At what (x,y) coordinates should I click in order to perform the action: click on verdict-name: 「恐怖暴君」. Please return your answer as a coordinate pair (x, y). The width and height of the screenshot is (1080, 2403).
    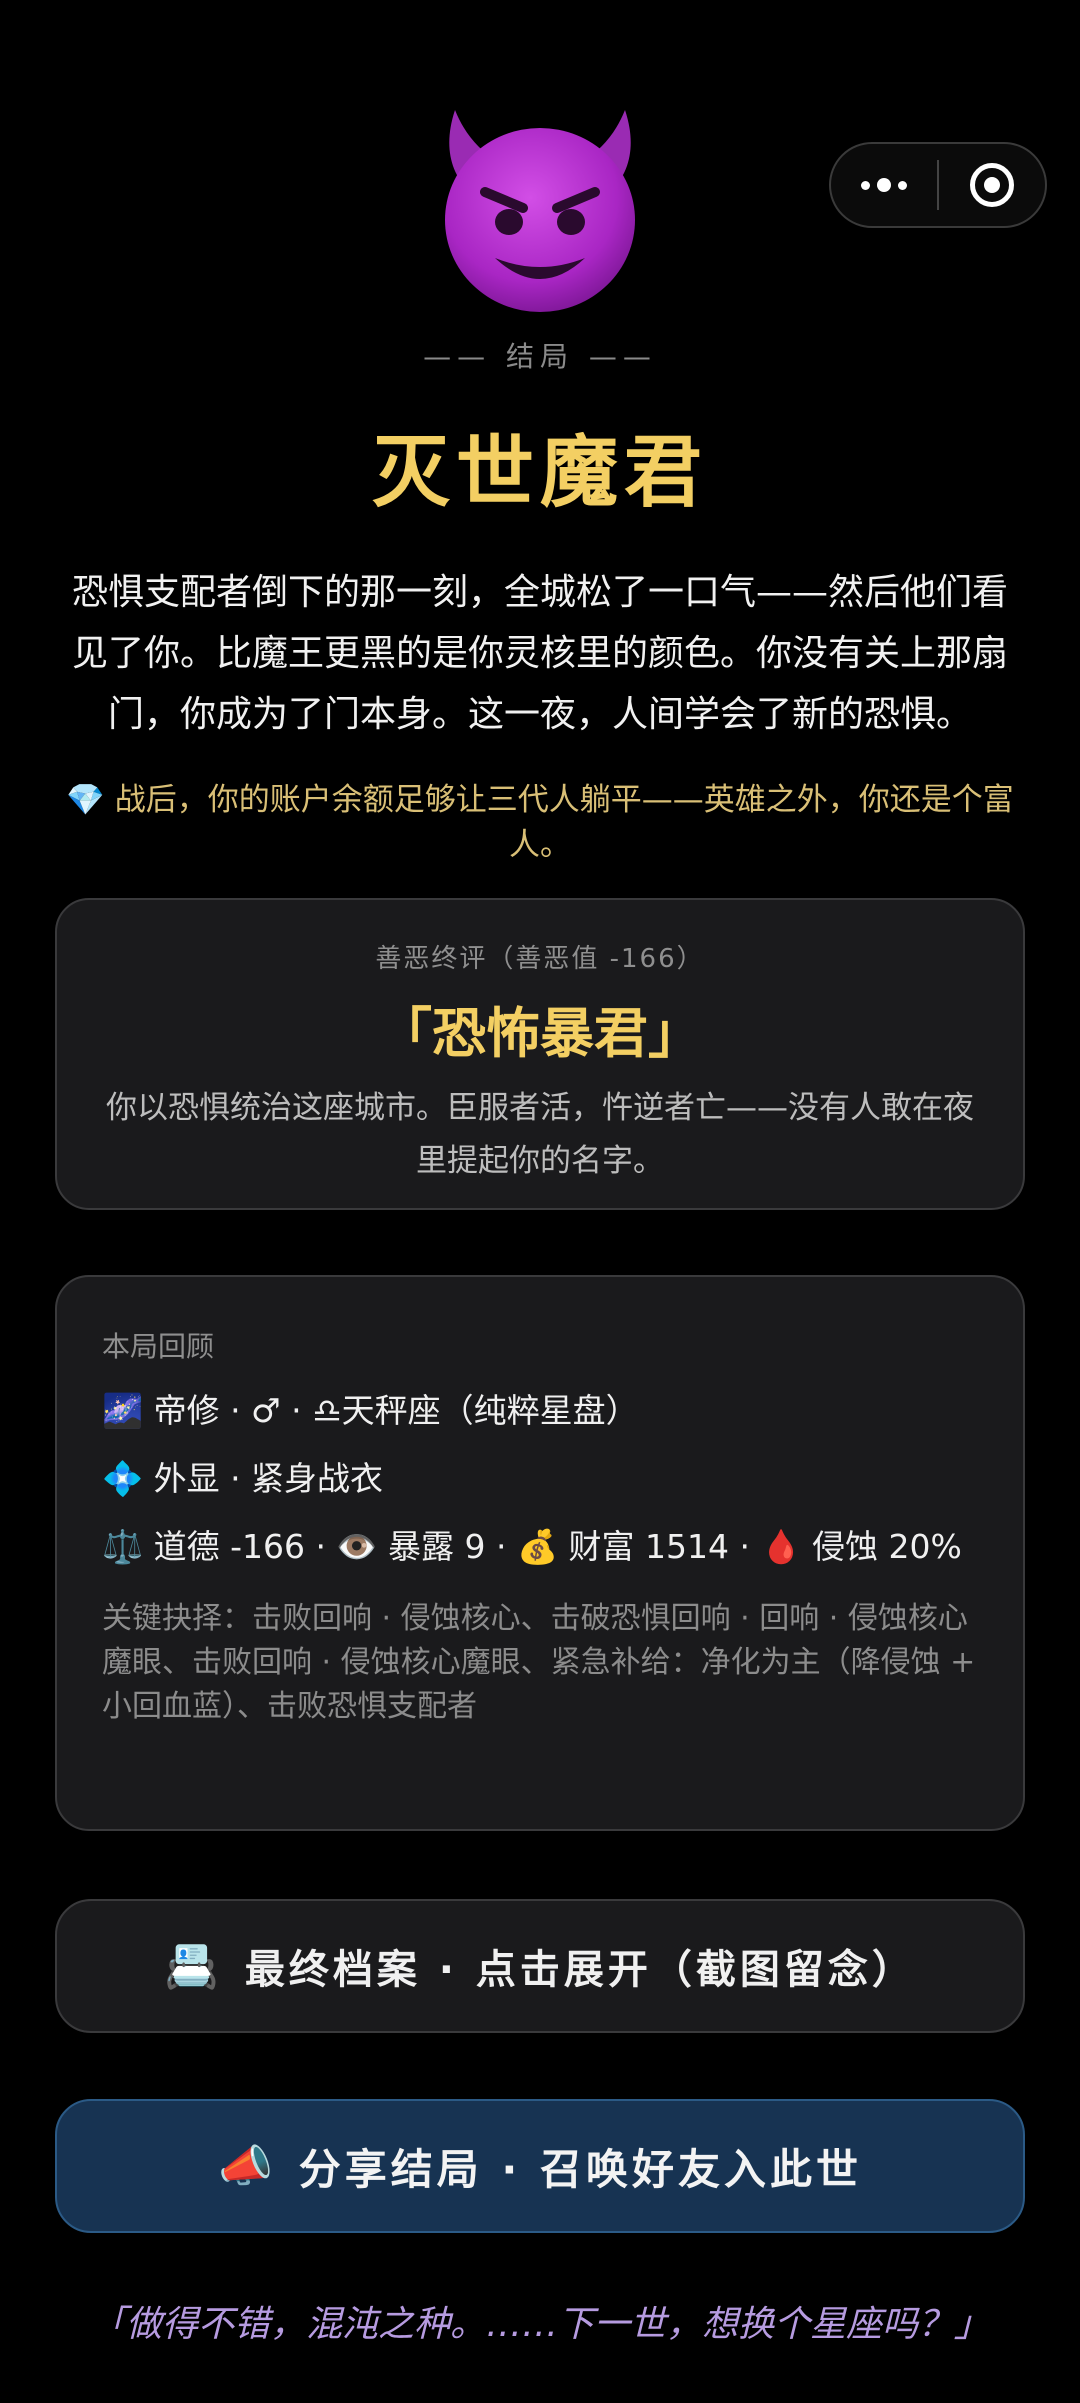
    Looking at the image, I should click on (540, 1033).